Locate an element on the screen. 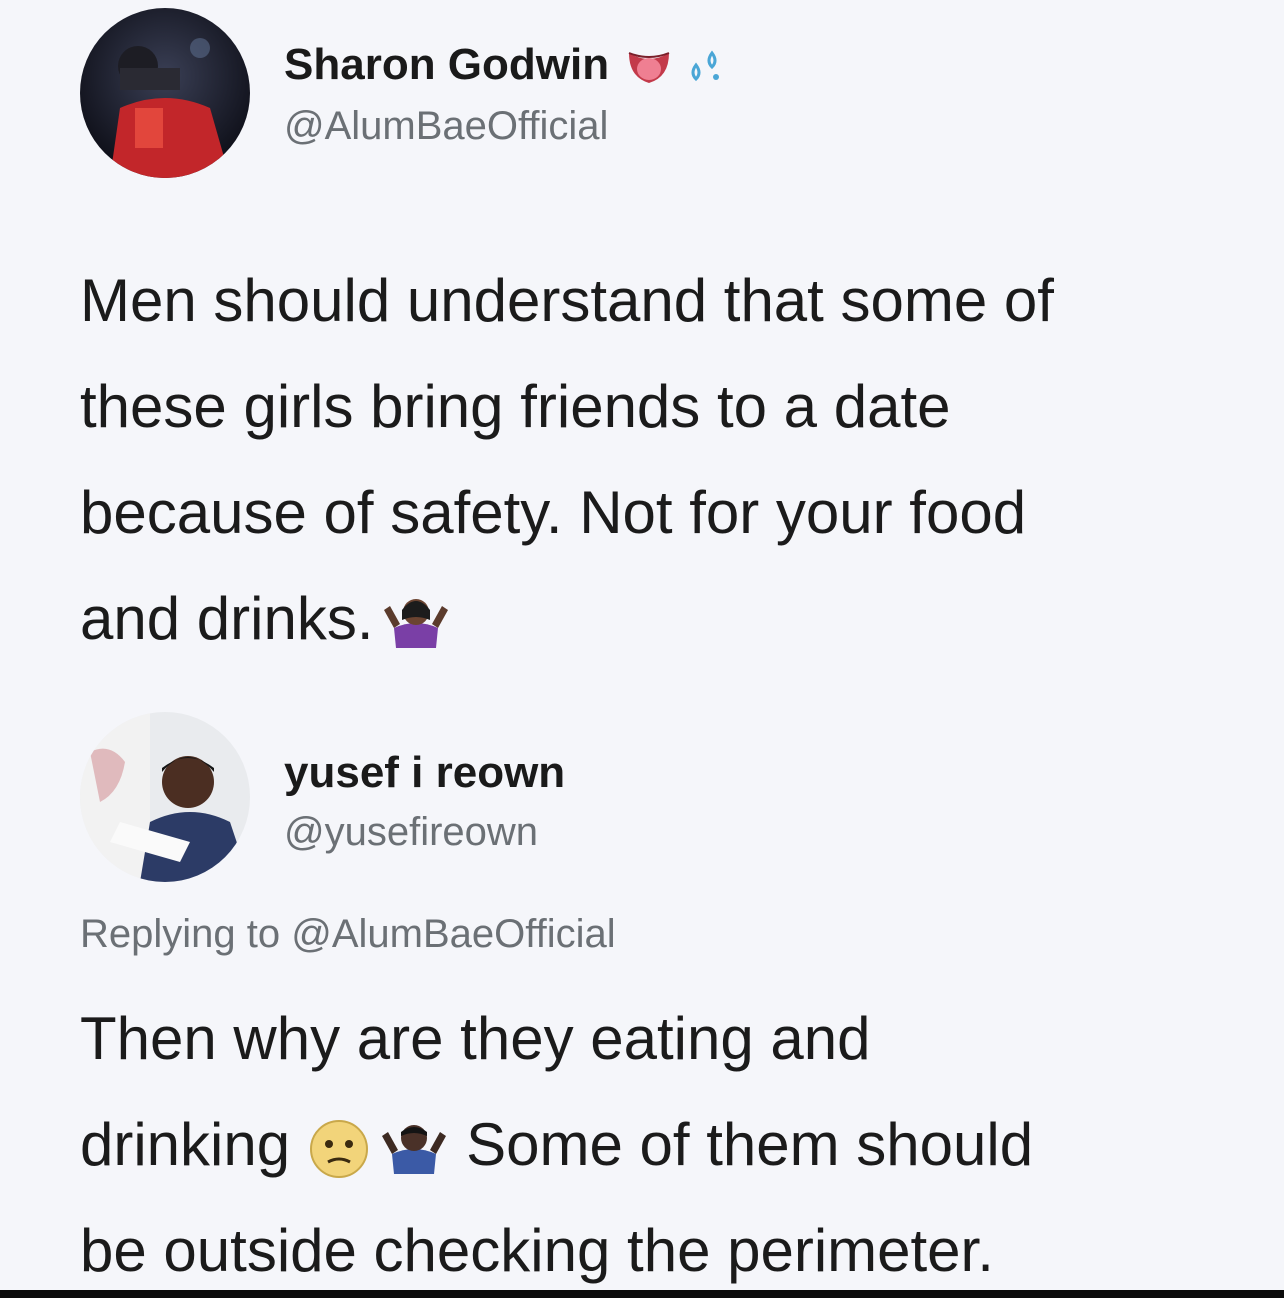 The height and width of the screenshot is (1304, 1284). tweet-line-1: Men should understand that some of is located at coordinates (567, 300).